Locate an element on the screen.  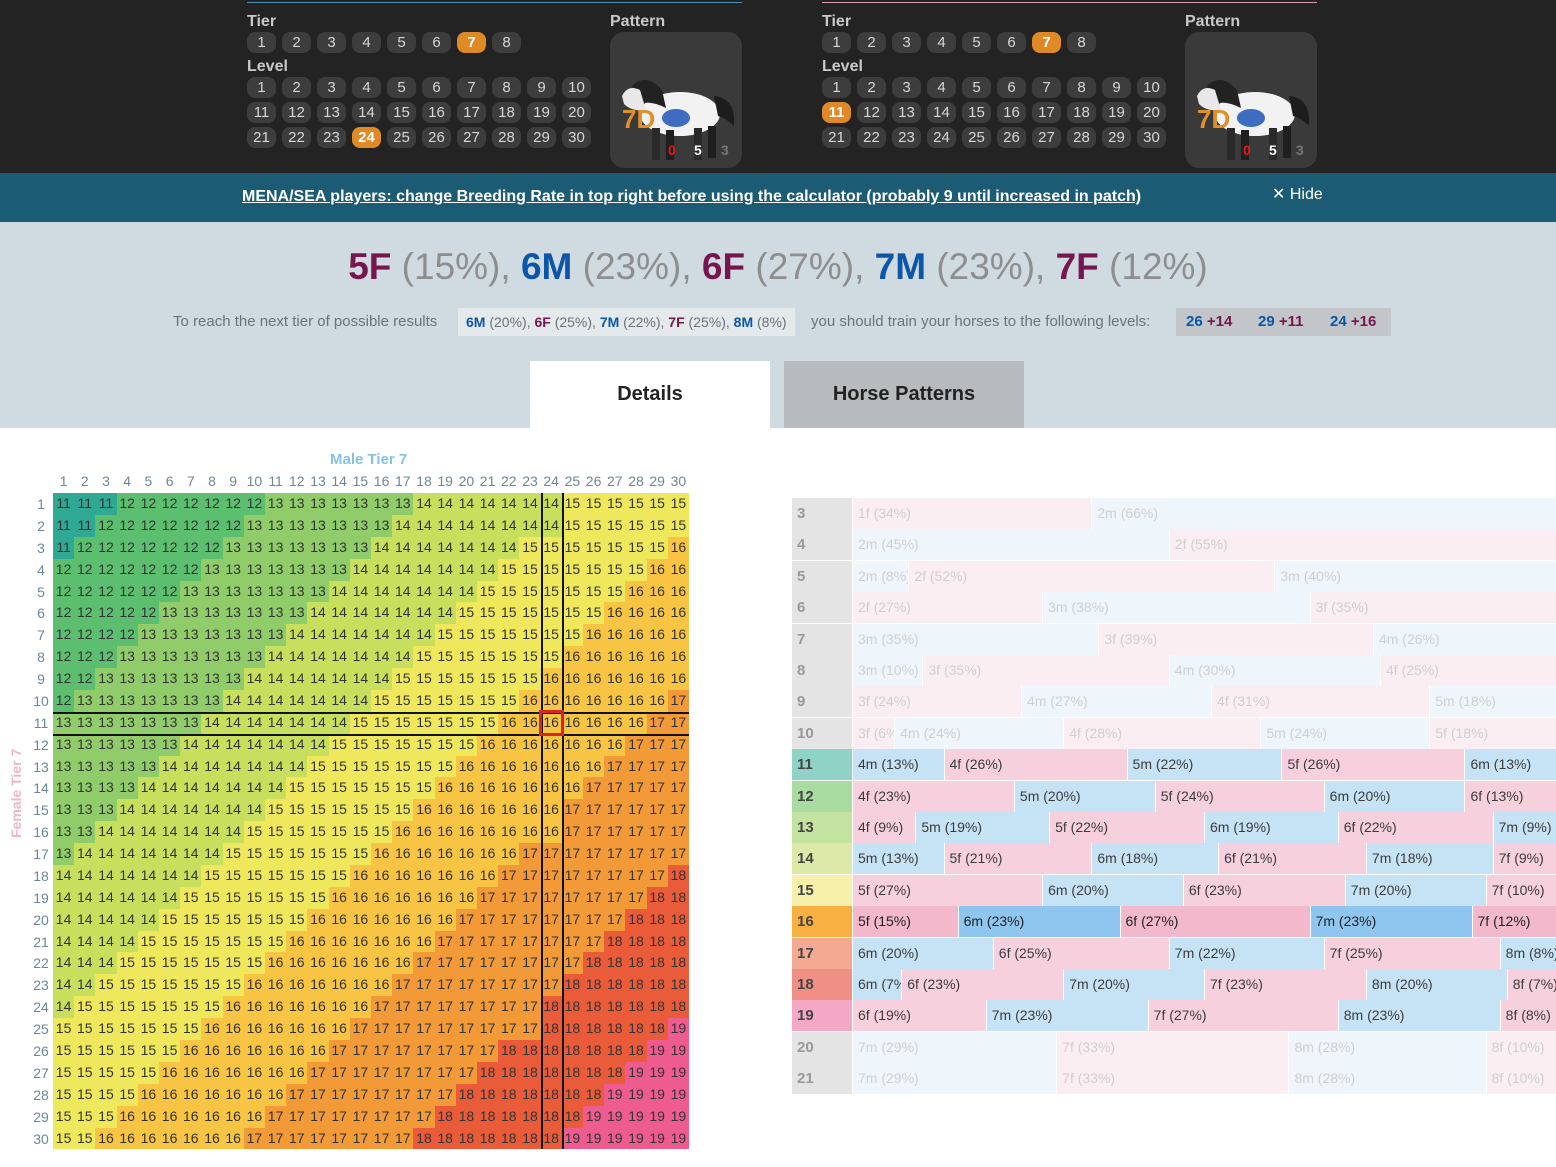
level-option-8: 8 is located at coordinates (1081, 87).